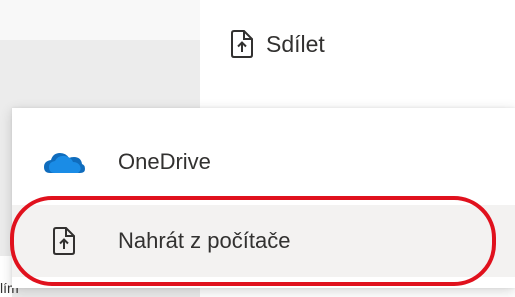  What do you see at coordinates (242, 44) in the screenshot?
I see `share-upload-icon` at bounding box center [242, 44].